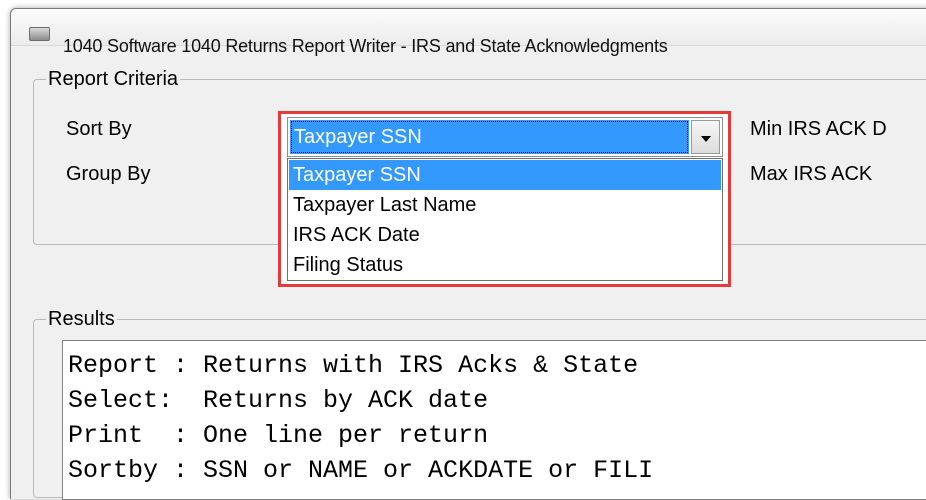  Describe the element at coordinates (81, 319) in the screenshot. I see `results-legend: Results` at that location.